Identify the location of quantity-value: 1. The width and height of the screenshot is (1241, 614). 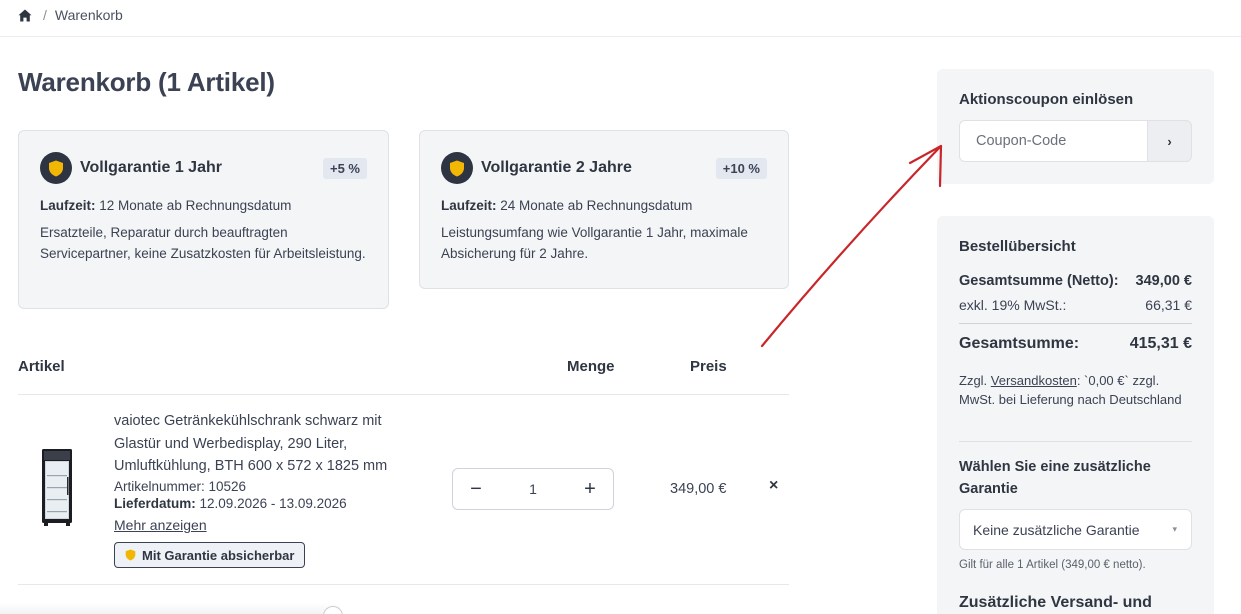
(533, 489).